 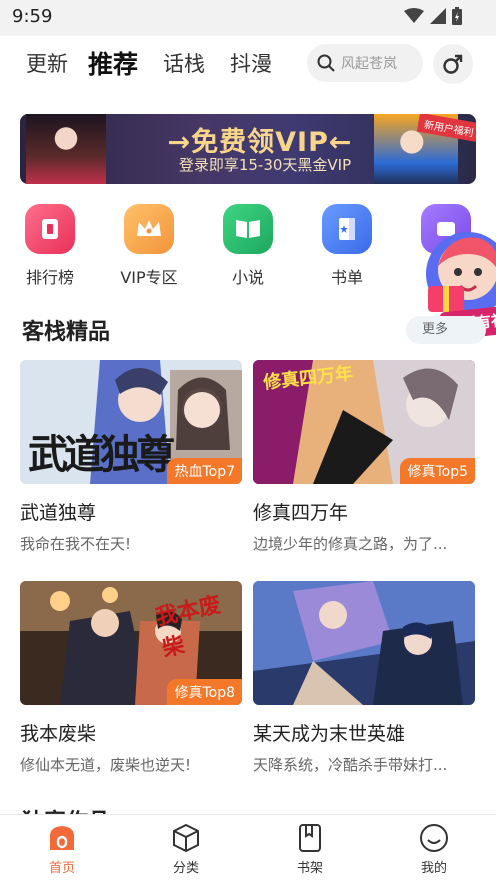 I want to click on rank-badge: 热血Top7, so click(x=204, y=471).